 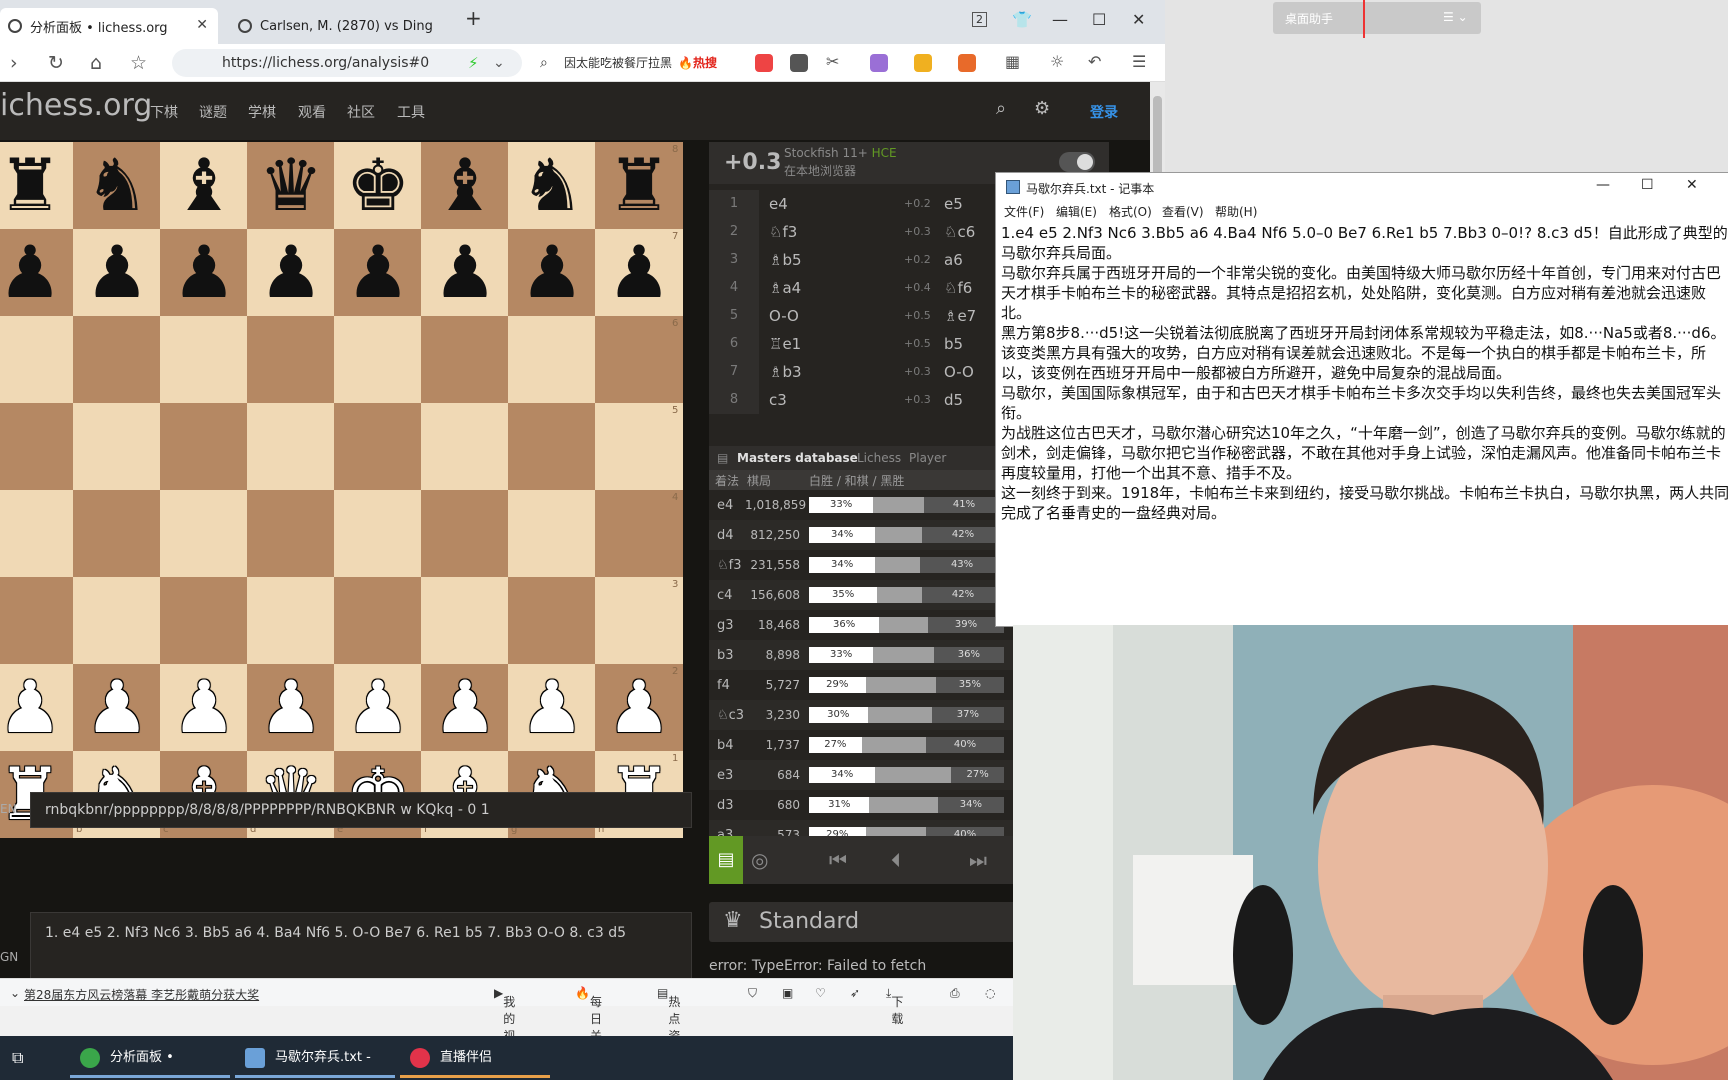 What do you see at coordinates (1236, 211) in the screenshot?
I see `menu-help: 帮助(H)` at bounding box center [1236, 211].